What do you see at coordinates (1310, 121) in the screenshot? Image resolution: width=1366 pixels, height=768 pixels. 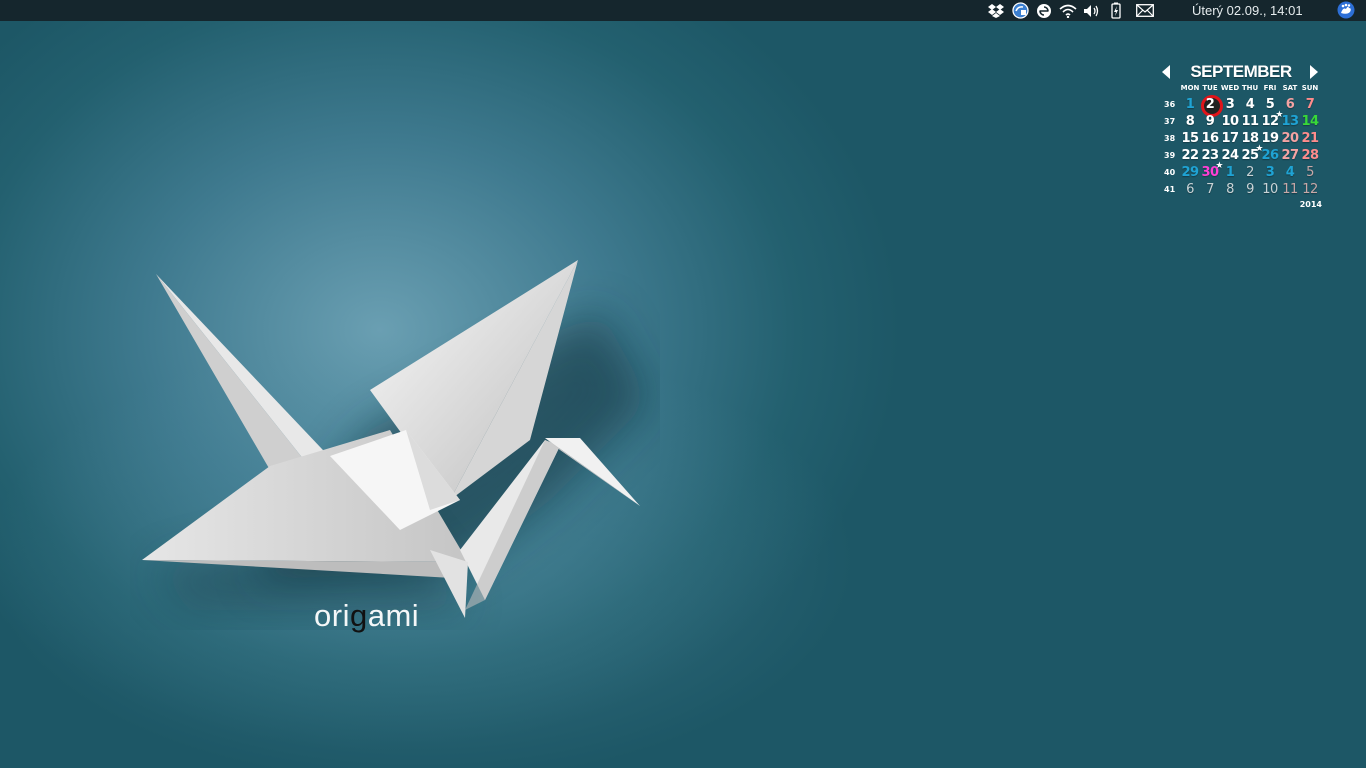 I see `calendar-day: 14` at bounding box center [1310, 121].